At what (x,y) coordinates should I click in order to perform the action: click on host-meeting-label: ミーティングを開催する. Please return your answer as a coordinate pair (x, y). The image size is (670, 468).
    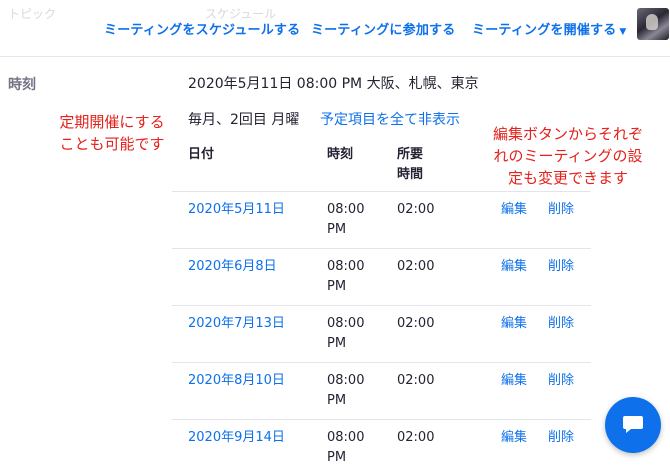
    Looking at the image, I should click on (544, 30).